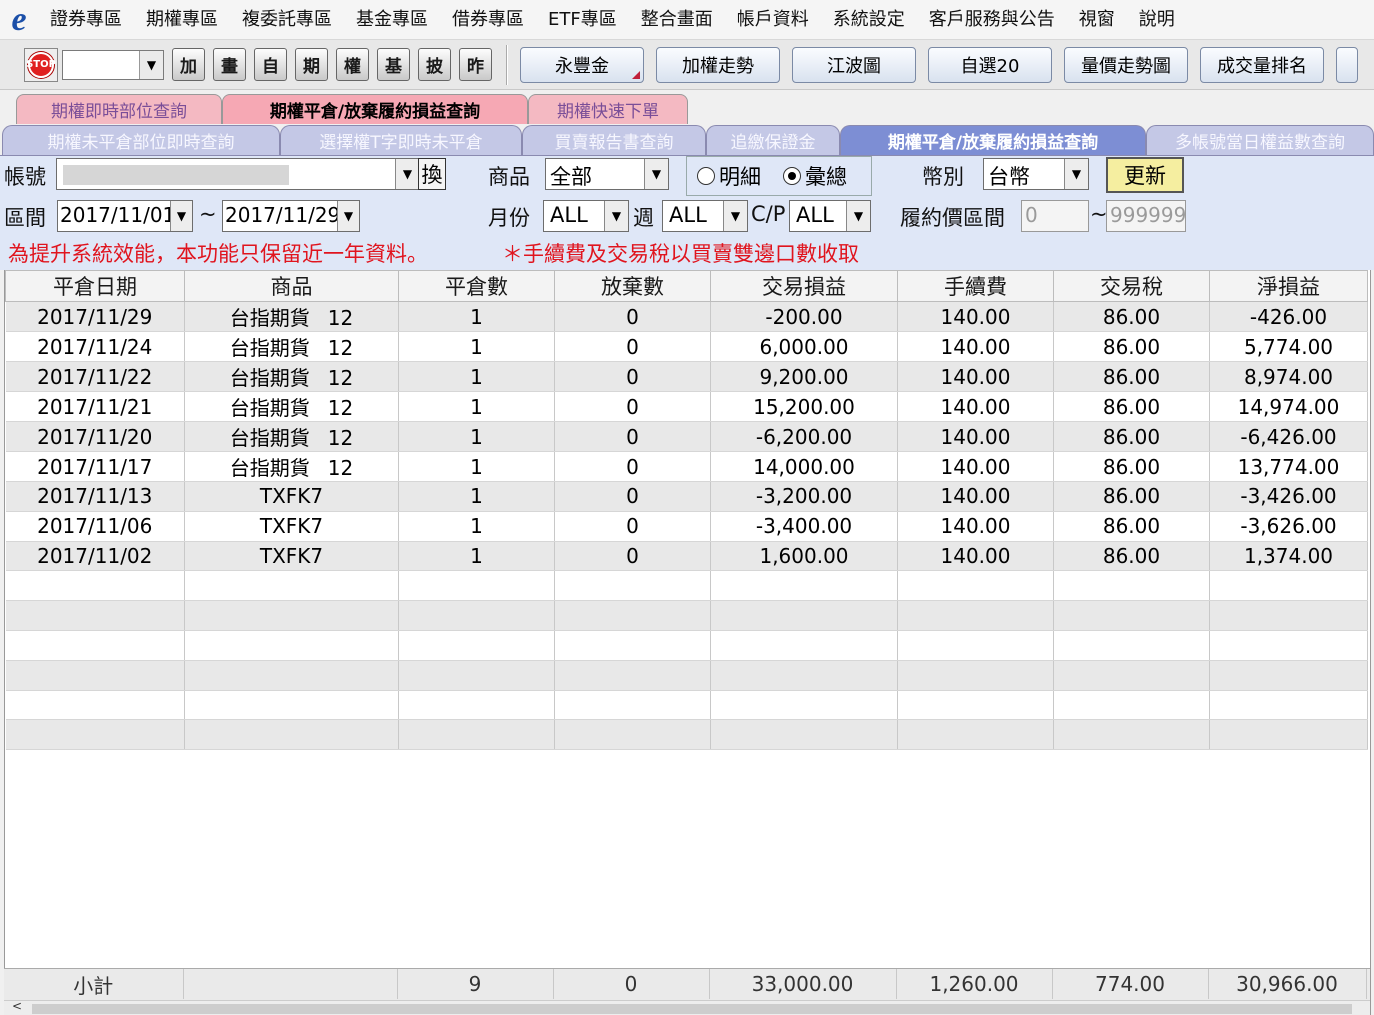  I want to click on column-header: 淨損益, so click(1288, 286).